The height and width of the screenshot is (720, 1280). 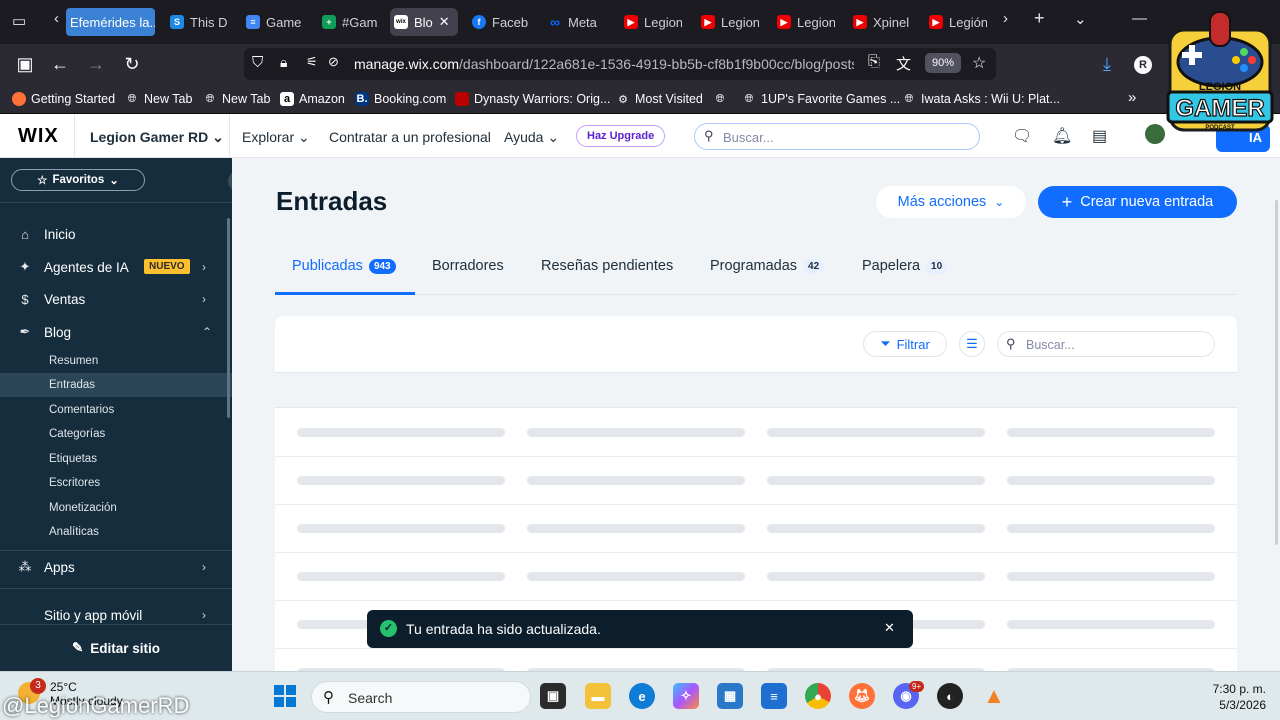 I want to click on zoom-level: 90%, so click(x=943, y=63).